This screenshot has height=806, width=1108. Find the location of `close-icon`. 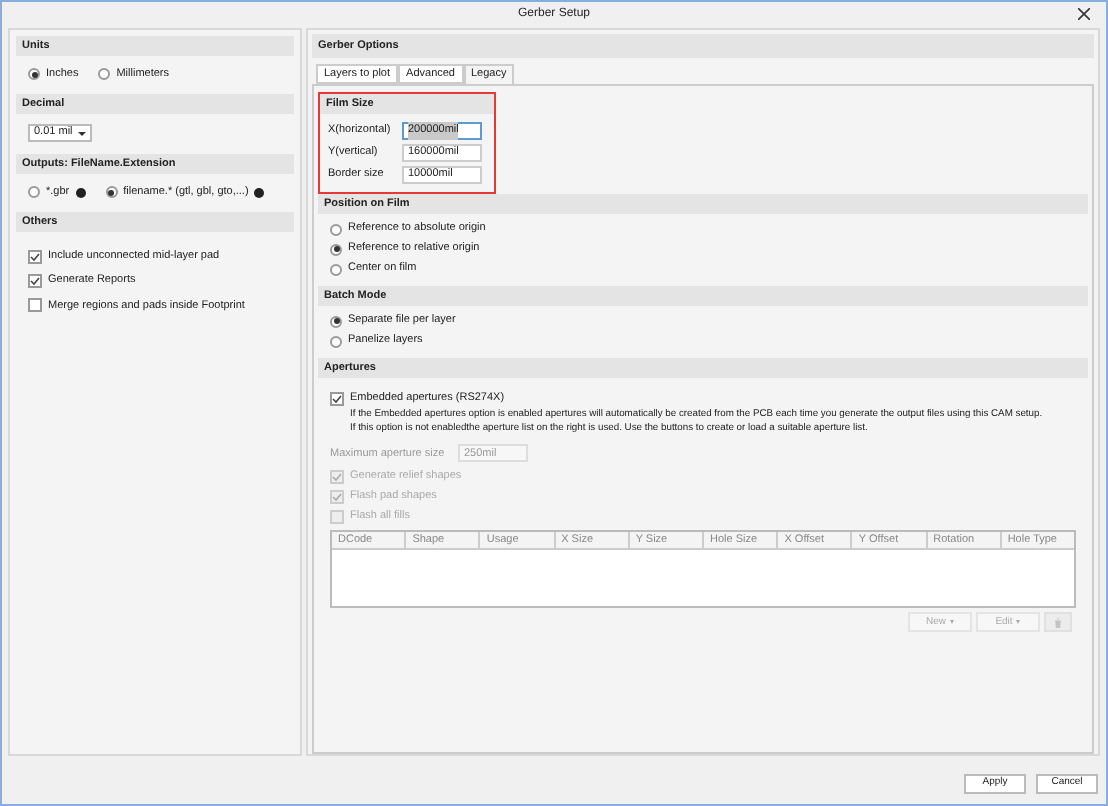

close-icon is located at coordinates (1084, 14).